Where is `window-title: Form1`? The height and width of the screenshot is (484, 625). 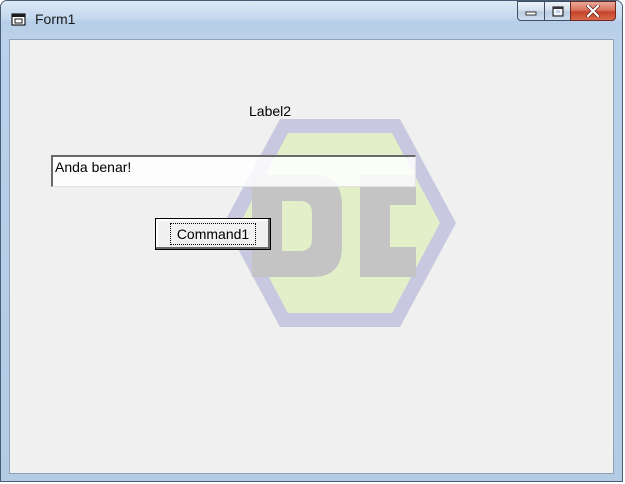
window-title: Form1 is located at coordinates (55, 19).